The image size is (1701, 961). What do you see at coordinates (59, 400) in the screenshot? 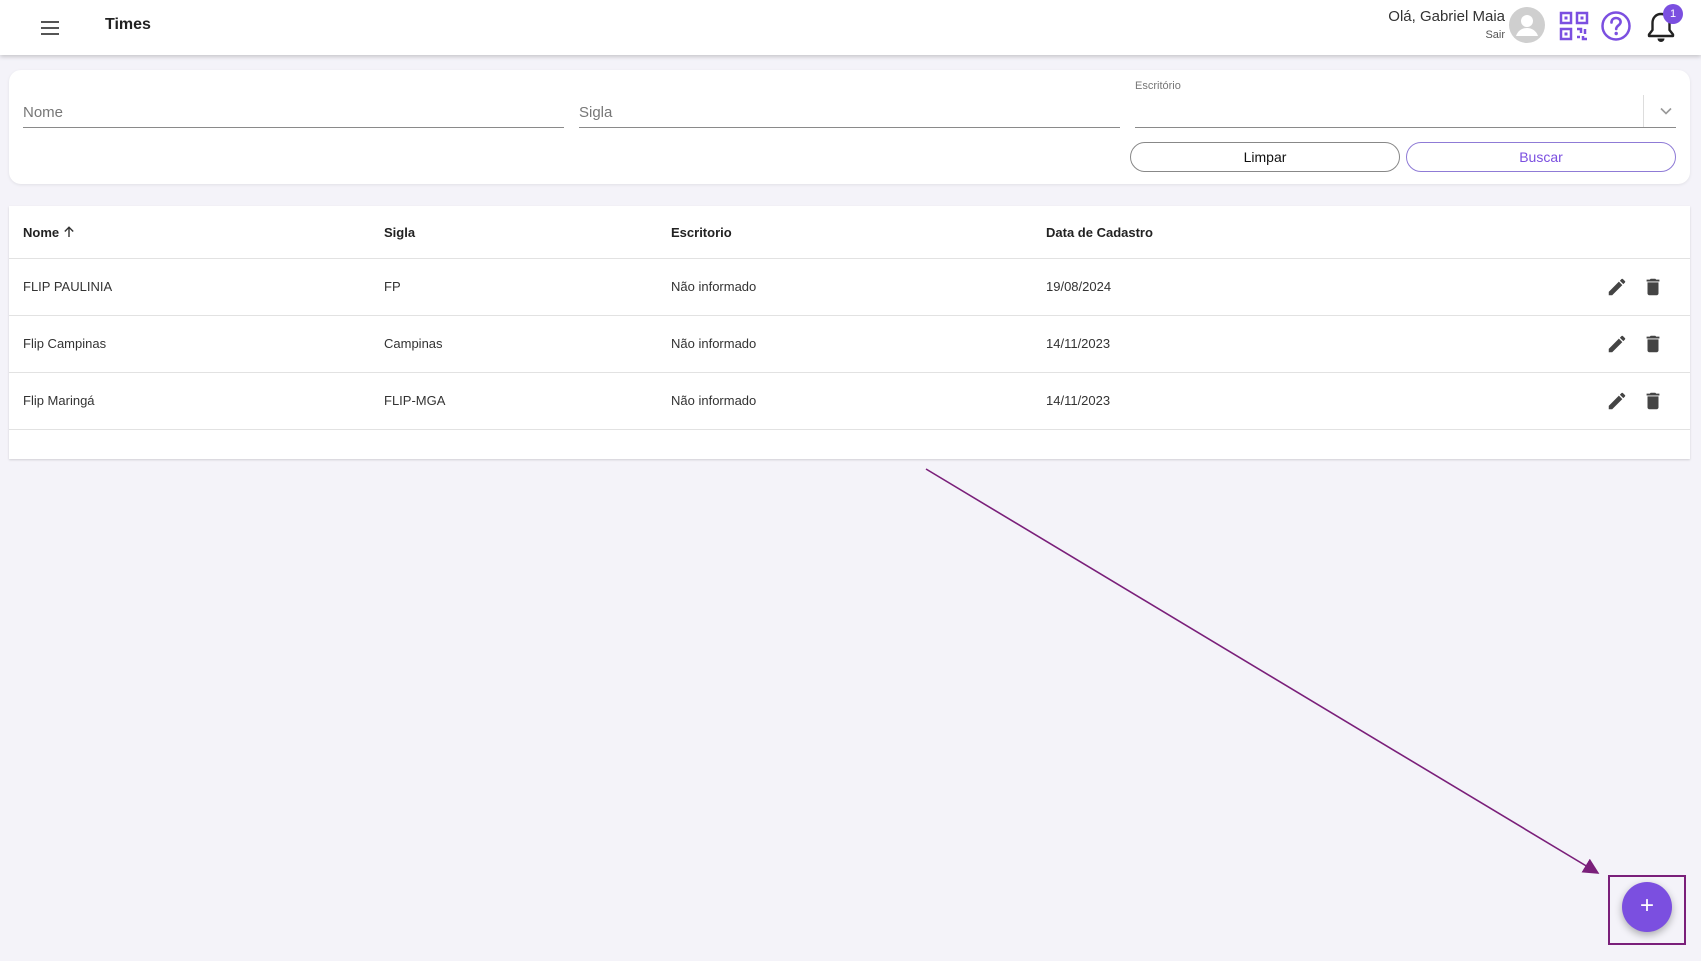
I see `cell-nome: Flip Maringá` at bounding box center [59, 400].